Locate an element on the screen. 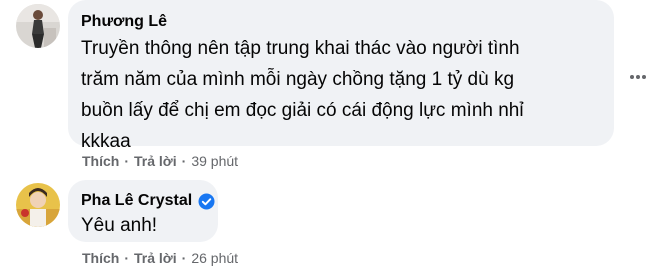  comment-actions: Thích · Trả lời · 39 phút is located at coordinates (160, 161).